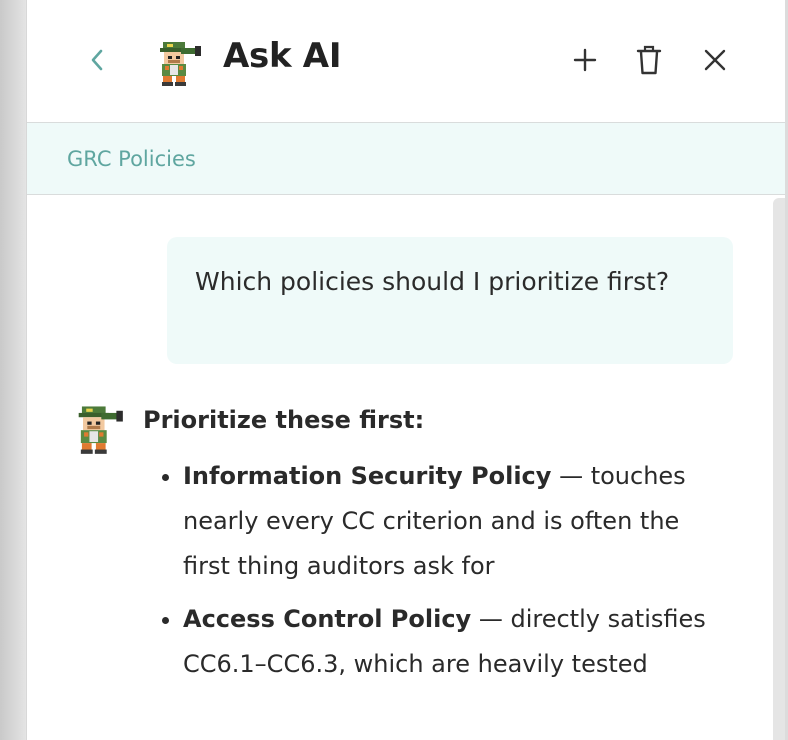 The height and width of the screenshot is (740, 788). I want to click on backdrop-edge, so click(13, 370).